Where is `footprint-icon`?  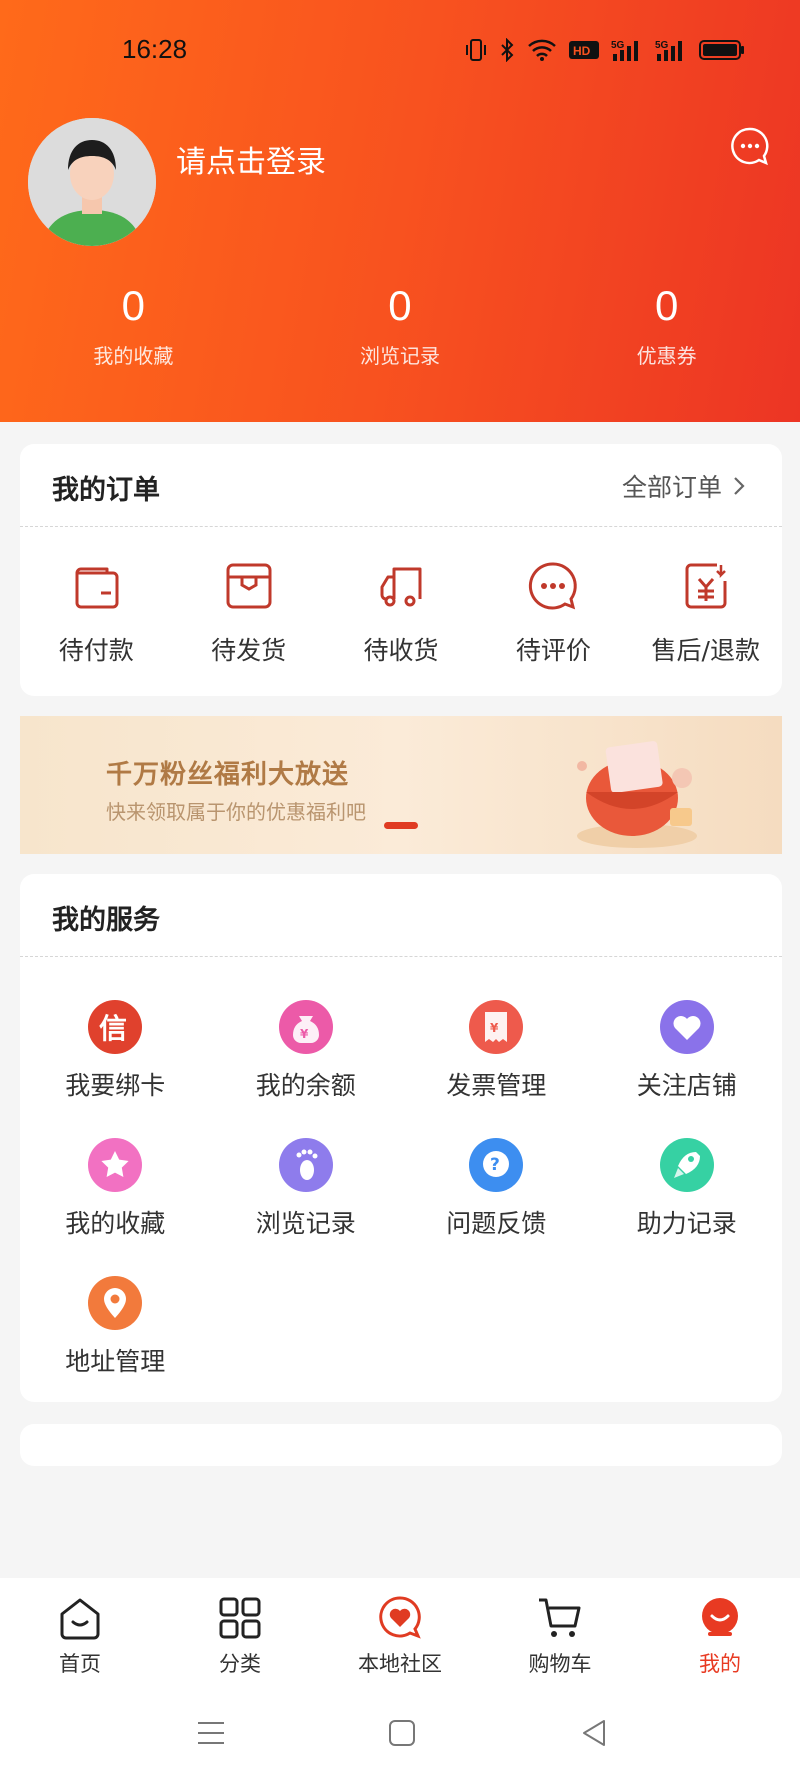
footprint-icon is located at coordinates (305, 1165).